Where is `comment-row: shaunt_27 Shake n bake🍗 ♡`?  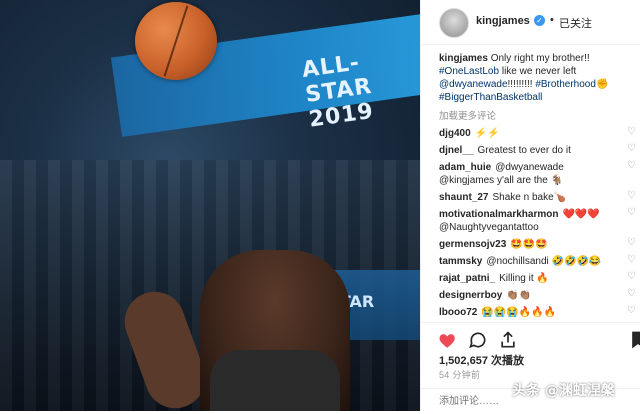 comment-row: shaunt_27 Shake n bake🍗 ♡ is located at coordinates (538, 197).